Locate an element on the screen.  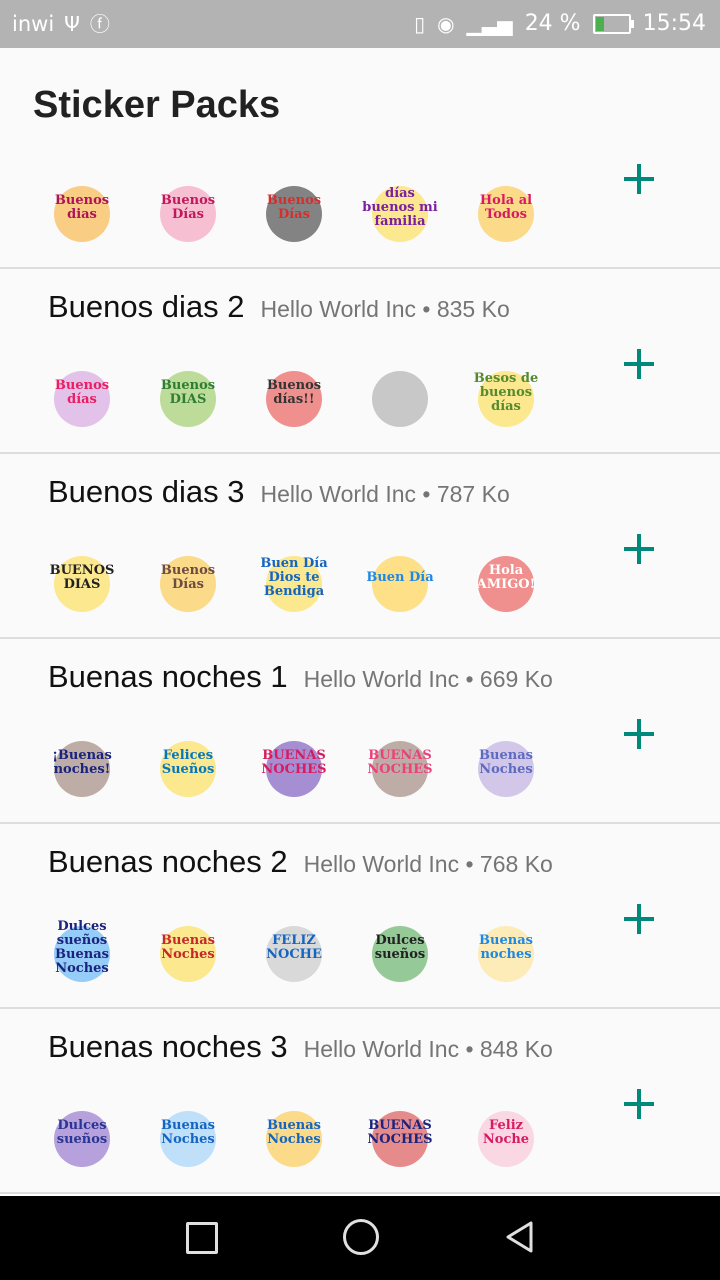
pack-header: Buenas noches 2 Hello World Inc • 768 Ko is located at coordinates (300, 862).